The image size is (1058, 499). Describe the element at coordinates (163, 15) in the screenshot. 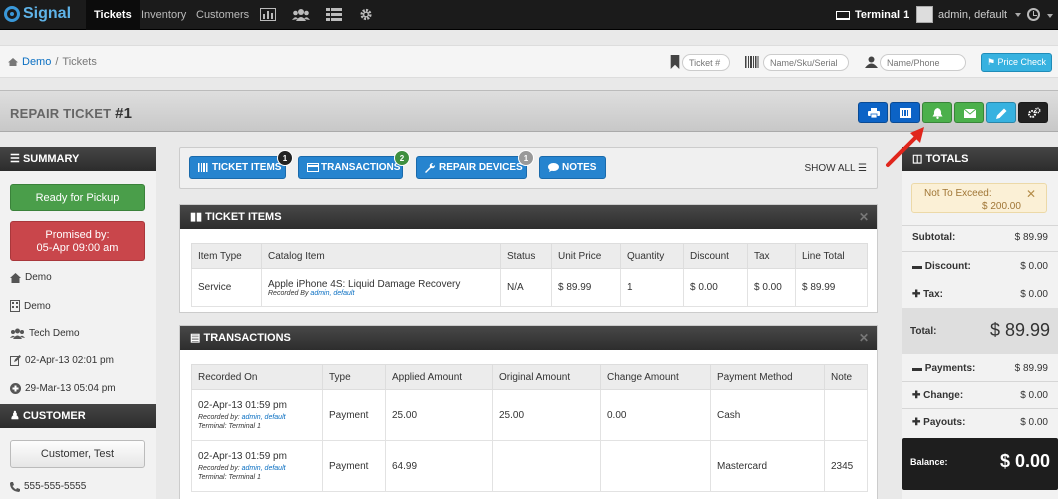

I see `nav-inventory: Inventory` at that location.